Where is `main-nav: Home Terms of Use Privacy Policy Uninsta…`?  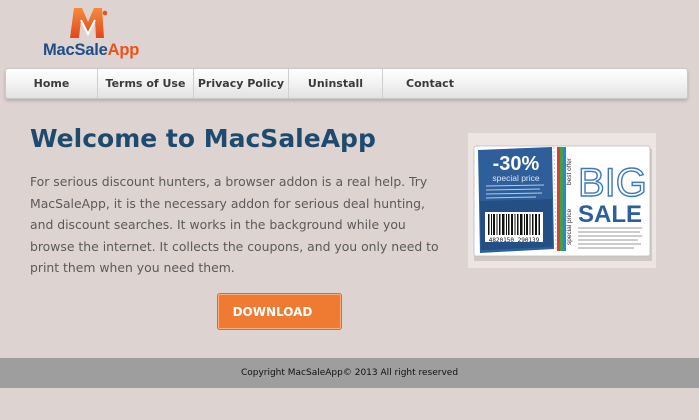
main-nav: Home Terms of Use Privacy Policy Uninsta… is located at coordinates (346, 83).